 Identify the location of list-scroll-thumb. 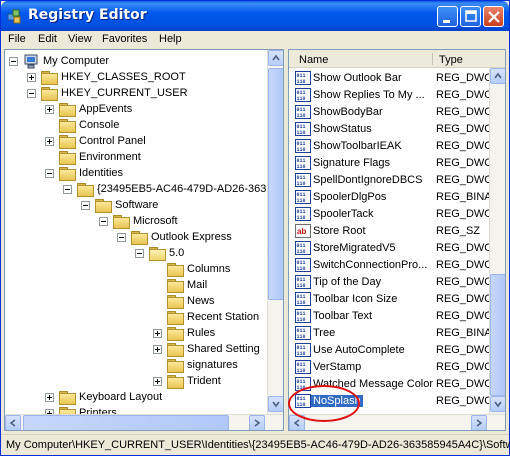
(497, 335).